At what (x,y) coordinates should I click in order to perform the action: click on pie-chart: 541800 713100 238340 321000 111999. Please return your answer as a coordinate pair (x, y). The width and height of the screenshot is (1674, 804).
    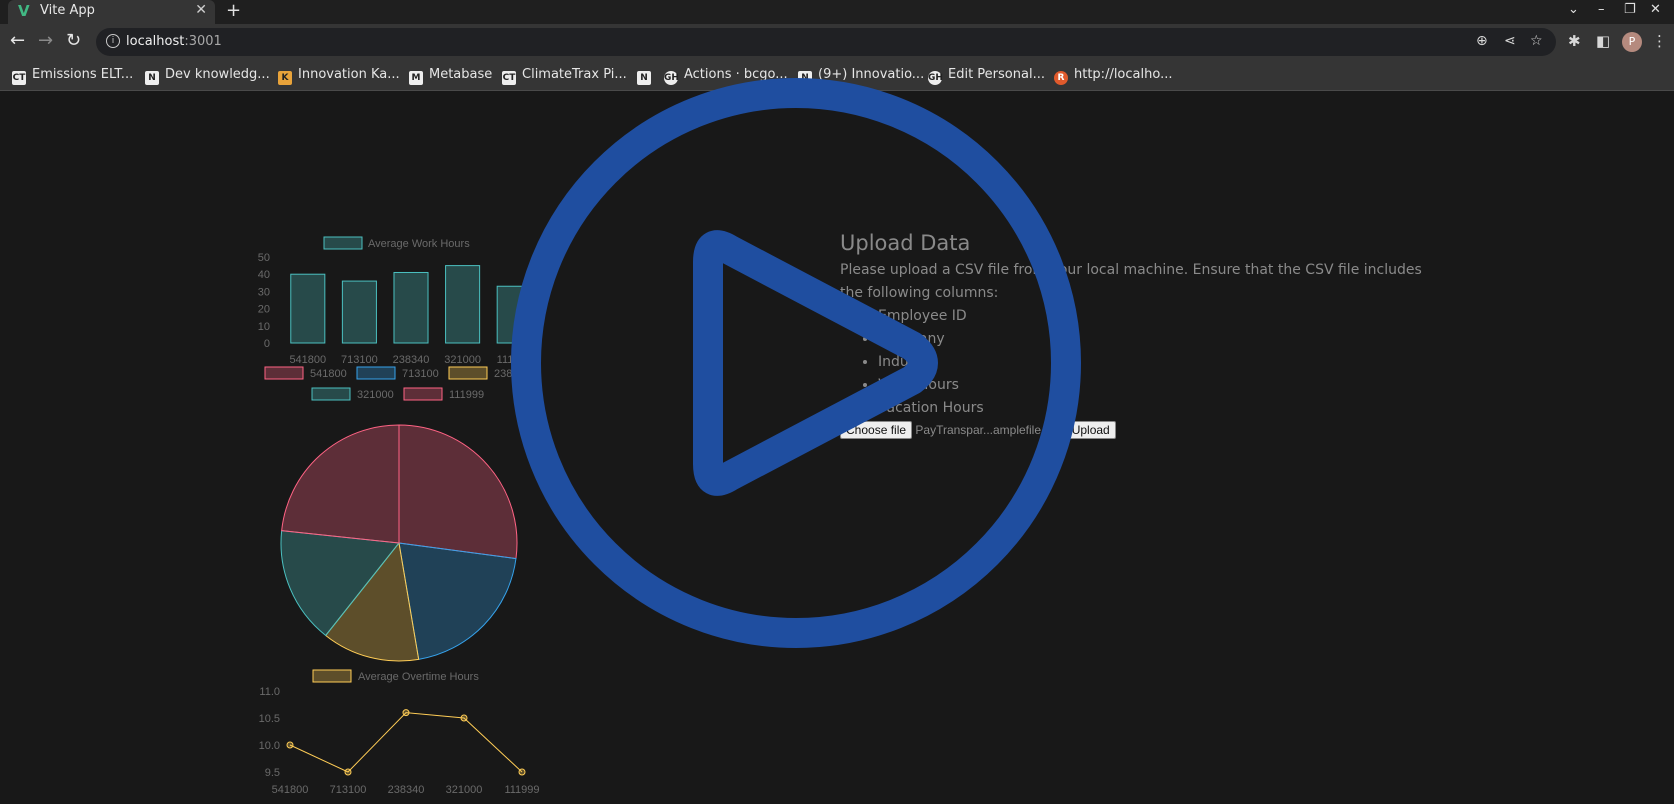
    Looking at the image, I should click on (397, 514).